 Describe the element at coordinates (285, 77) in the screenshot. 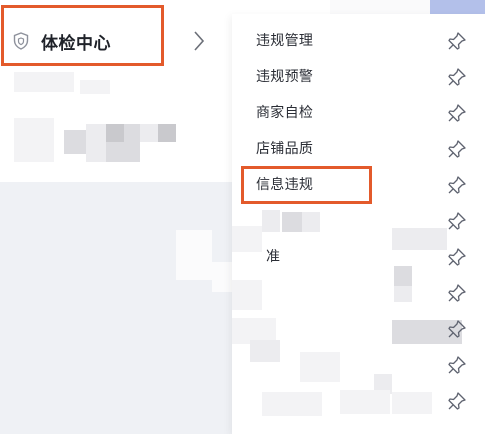

I see `submenu-item-label: 违规预警` at that location.